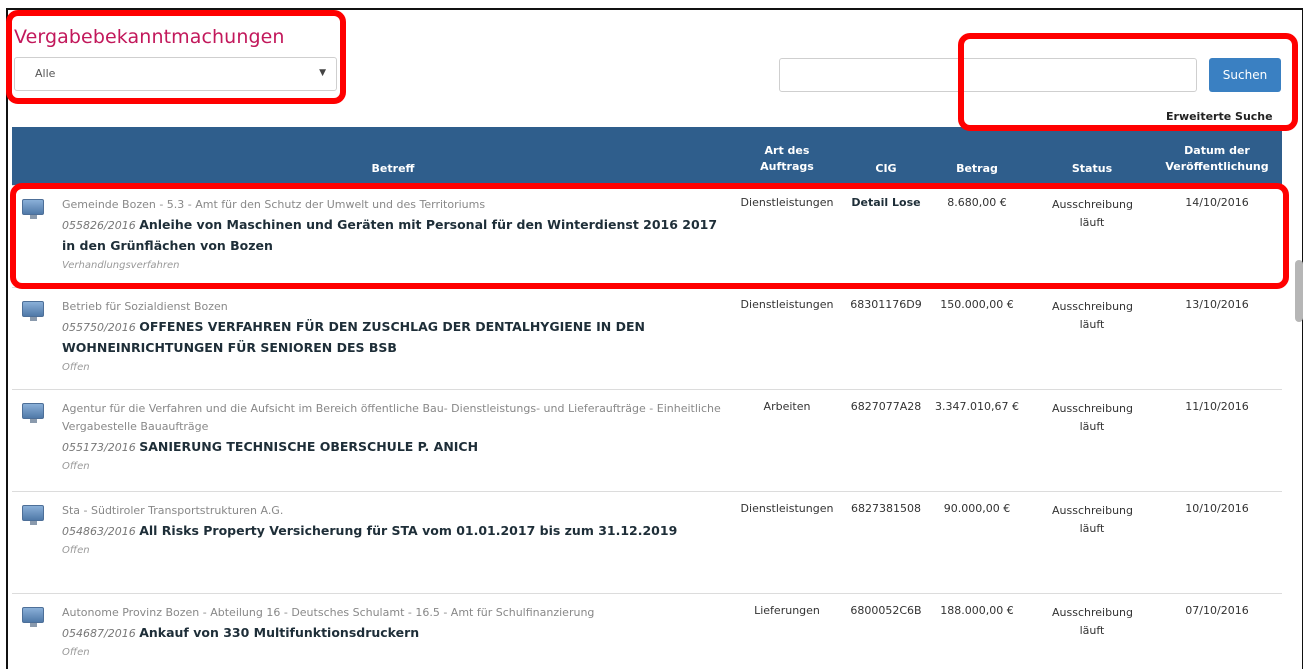 The height and width of the screenshot is (669, 1311). What do you see at coordinates (99, 447) in the screenshot?
I see `row-number: 055173/2016` at bounding box center [99, 447].